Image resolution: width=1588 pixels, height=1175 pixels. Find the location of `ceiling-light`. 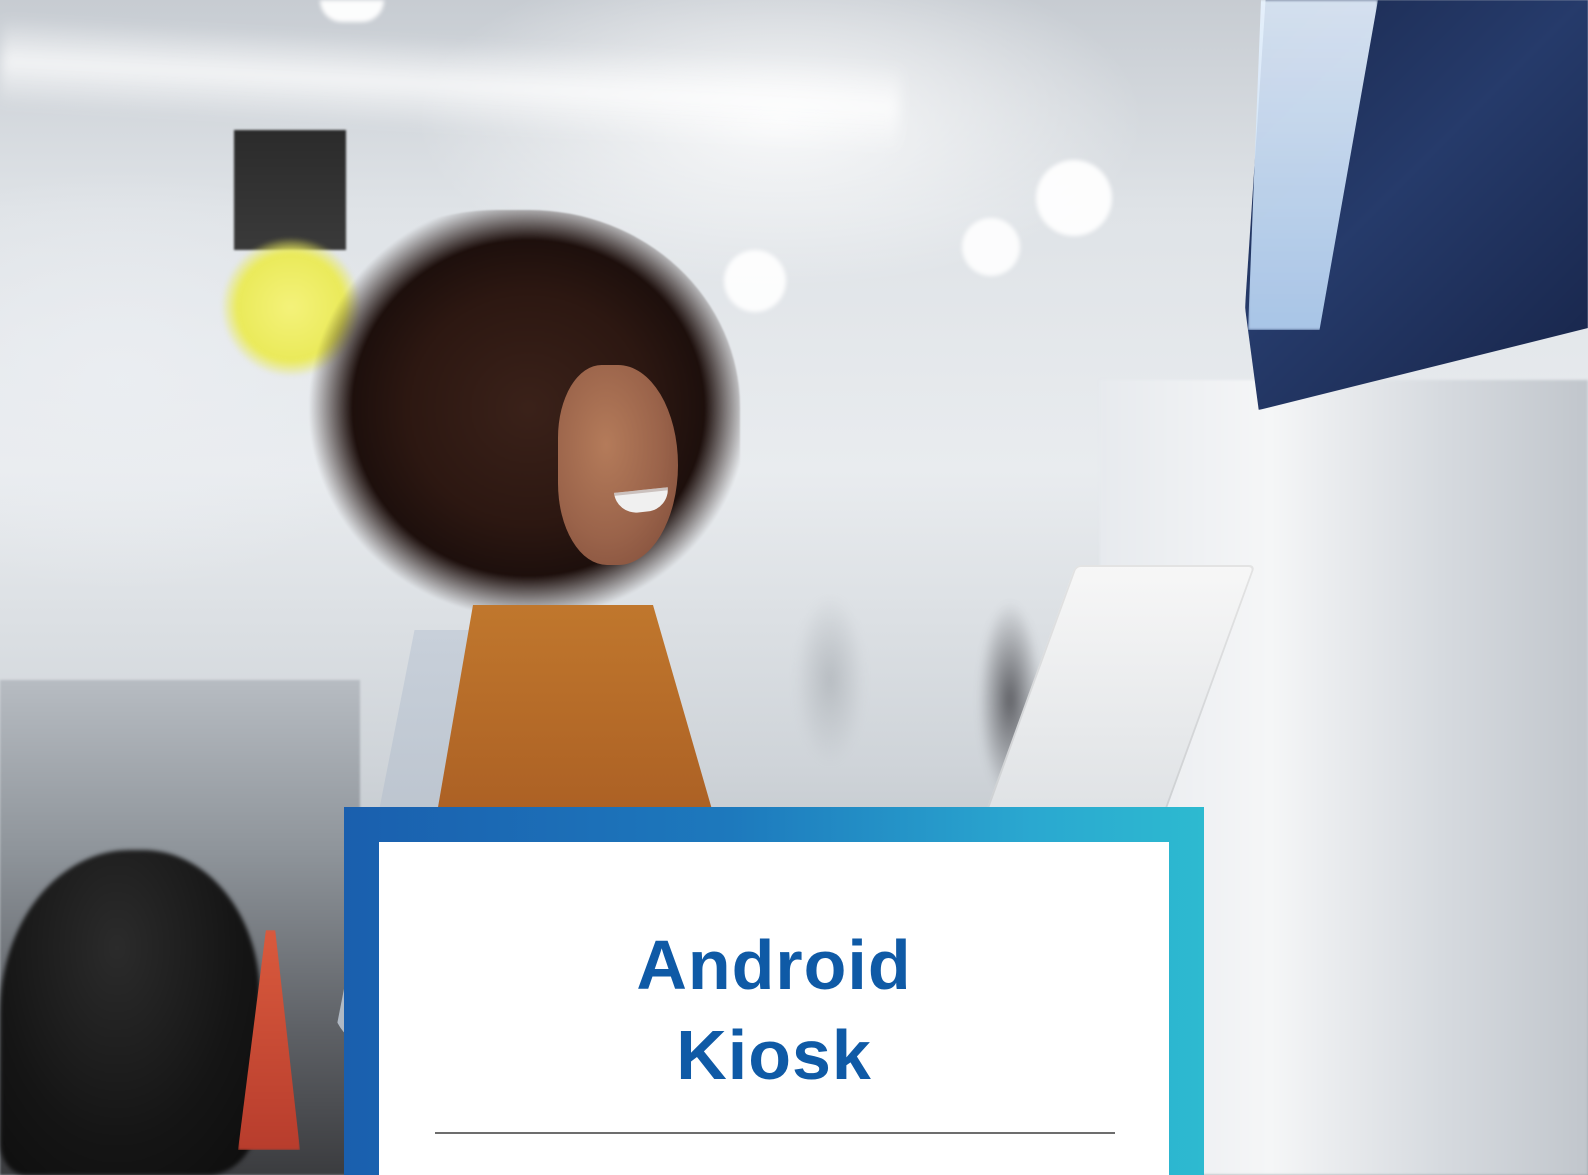

ceiling-light is located at coordinates (352, 11).